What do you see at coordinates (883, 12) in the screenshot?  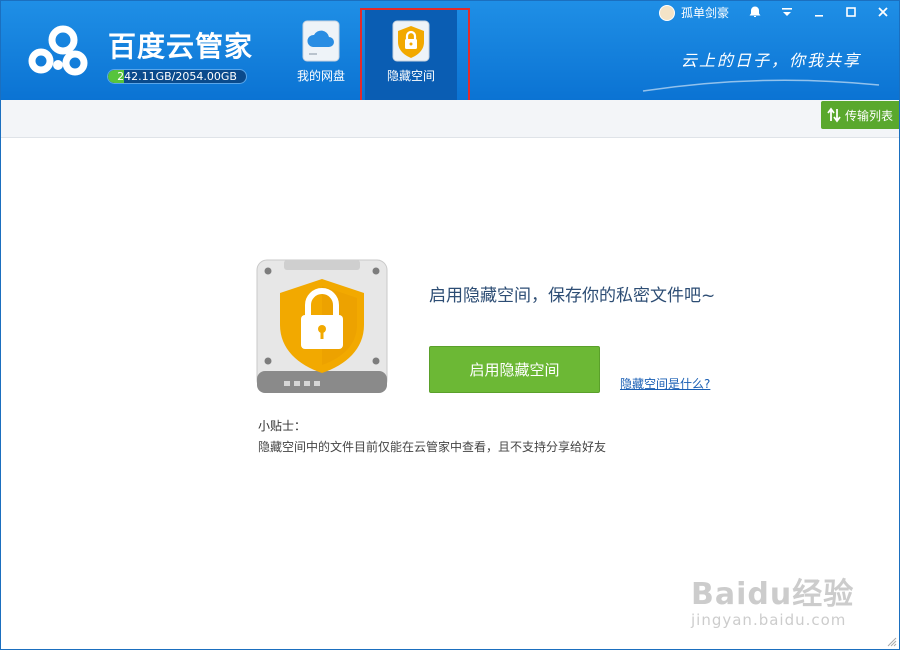 I see `close-icon` at bounding box center [883, 12].